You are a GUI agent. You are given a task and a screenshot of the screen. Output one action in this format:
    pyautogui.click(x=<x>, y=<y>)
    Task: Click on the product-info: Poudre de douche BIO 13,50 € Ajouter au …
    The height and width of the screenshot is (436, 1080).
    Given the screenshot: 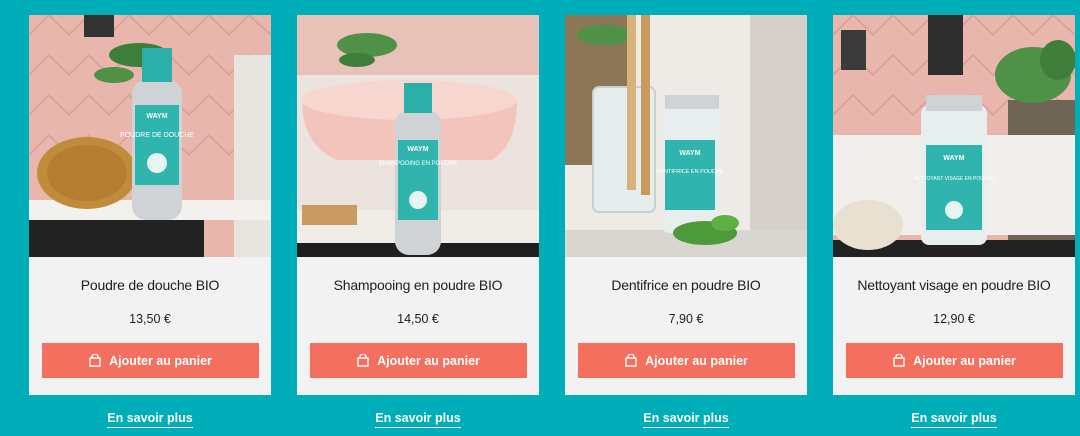 What is the action you would take?
    pyautogui.click(x=150, y=326)
    